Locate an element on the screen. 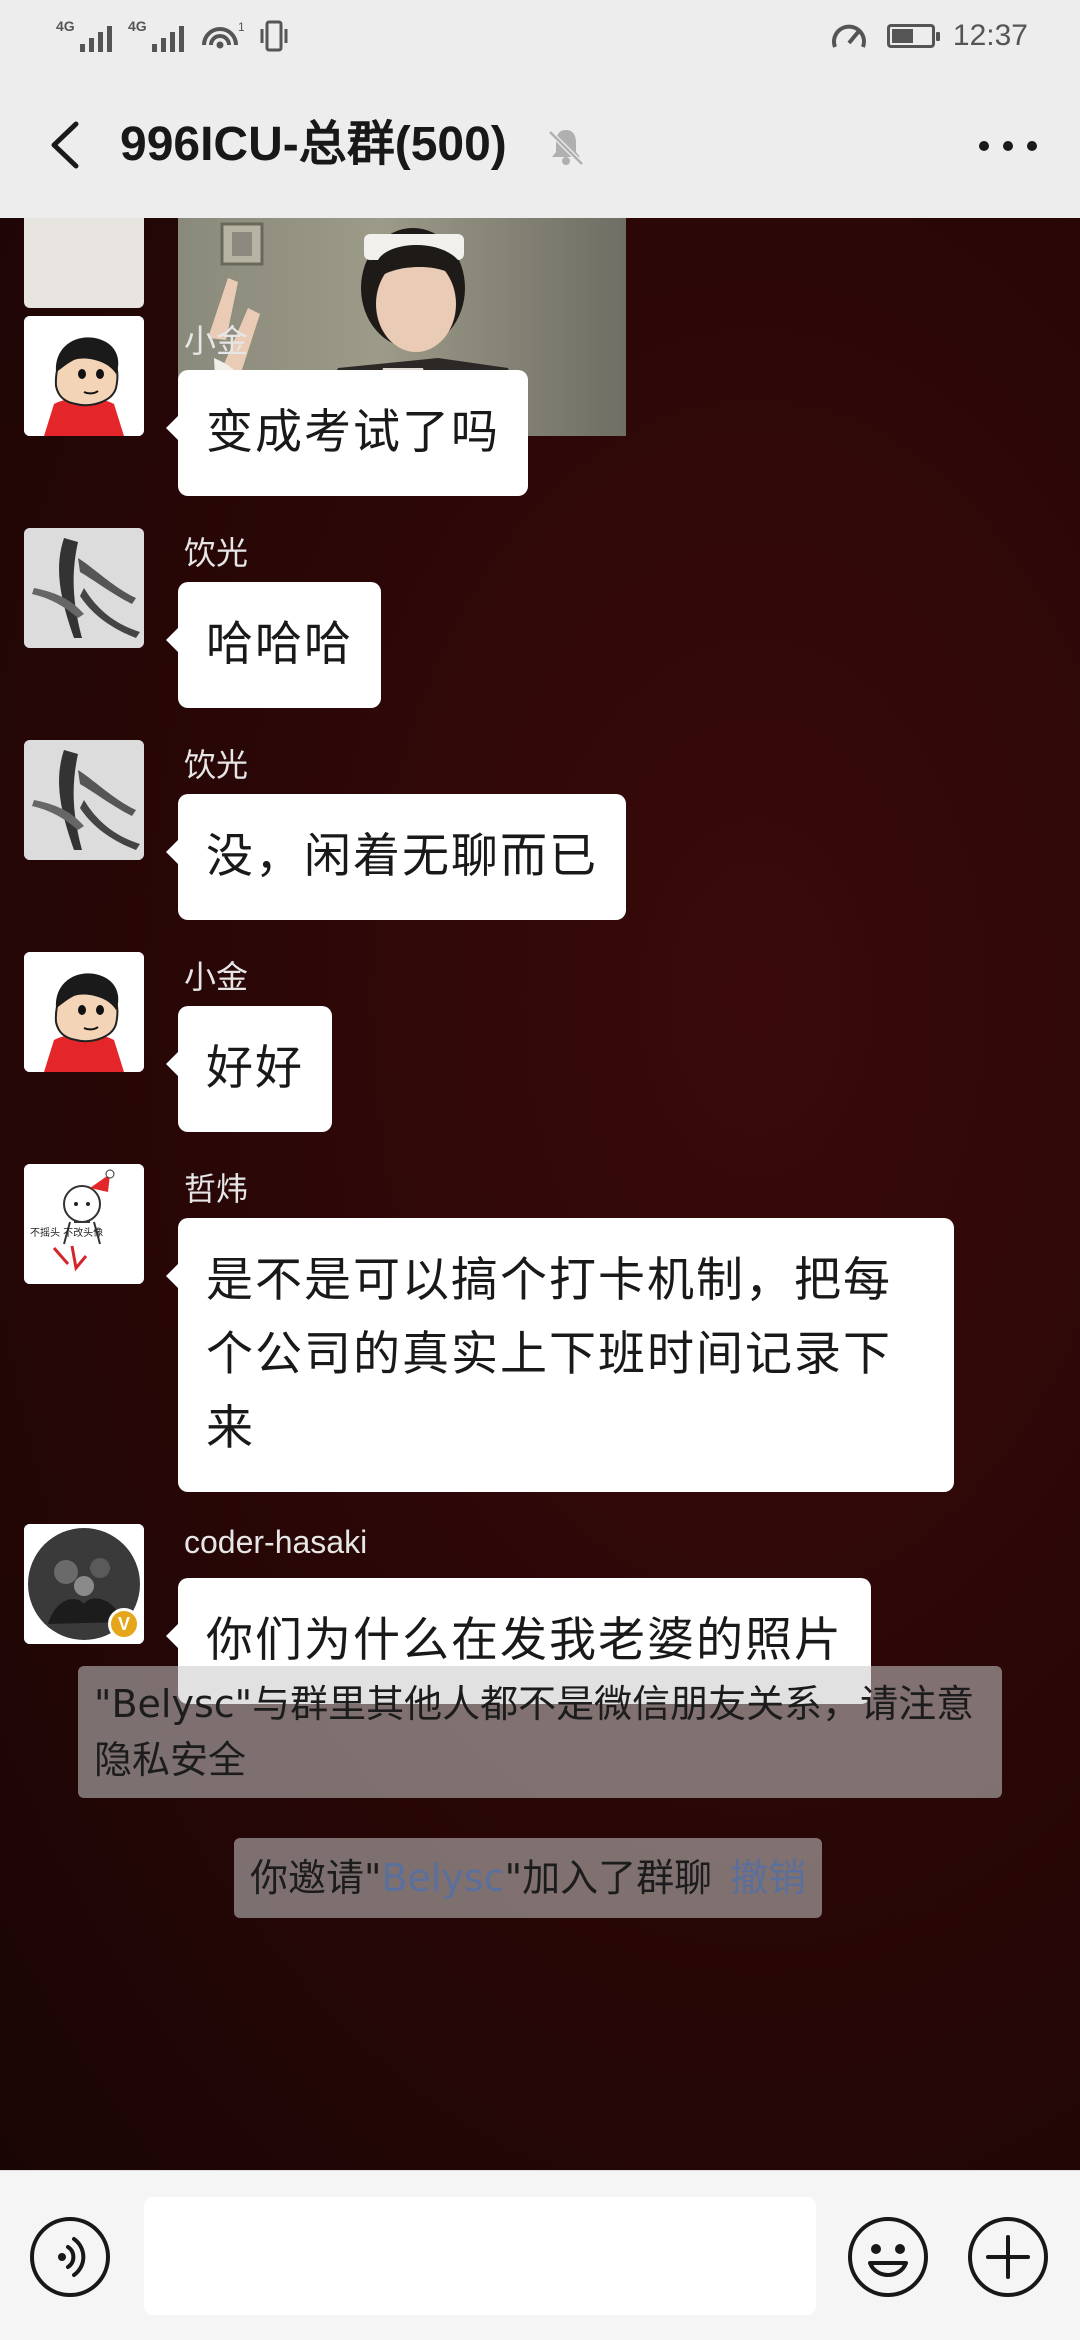  network-type-1: 4G is located at coordinates (65, 26).